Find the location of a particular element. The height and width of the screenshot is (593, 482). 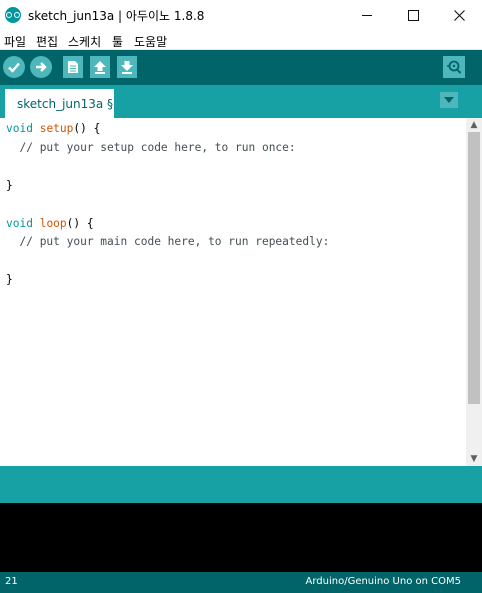

upload-button is located at coordinates (41, 67).